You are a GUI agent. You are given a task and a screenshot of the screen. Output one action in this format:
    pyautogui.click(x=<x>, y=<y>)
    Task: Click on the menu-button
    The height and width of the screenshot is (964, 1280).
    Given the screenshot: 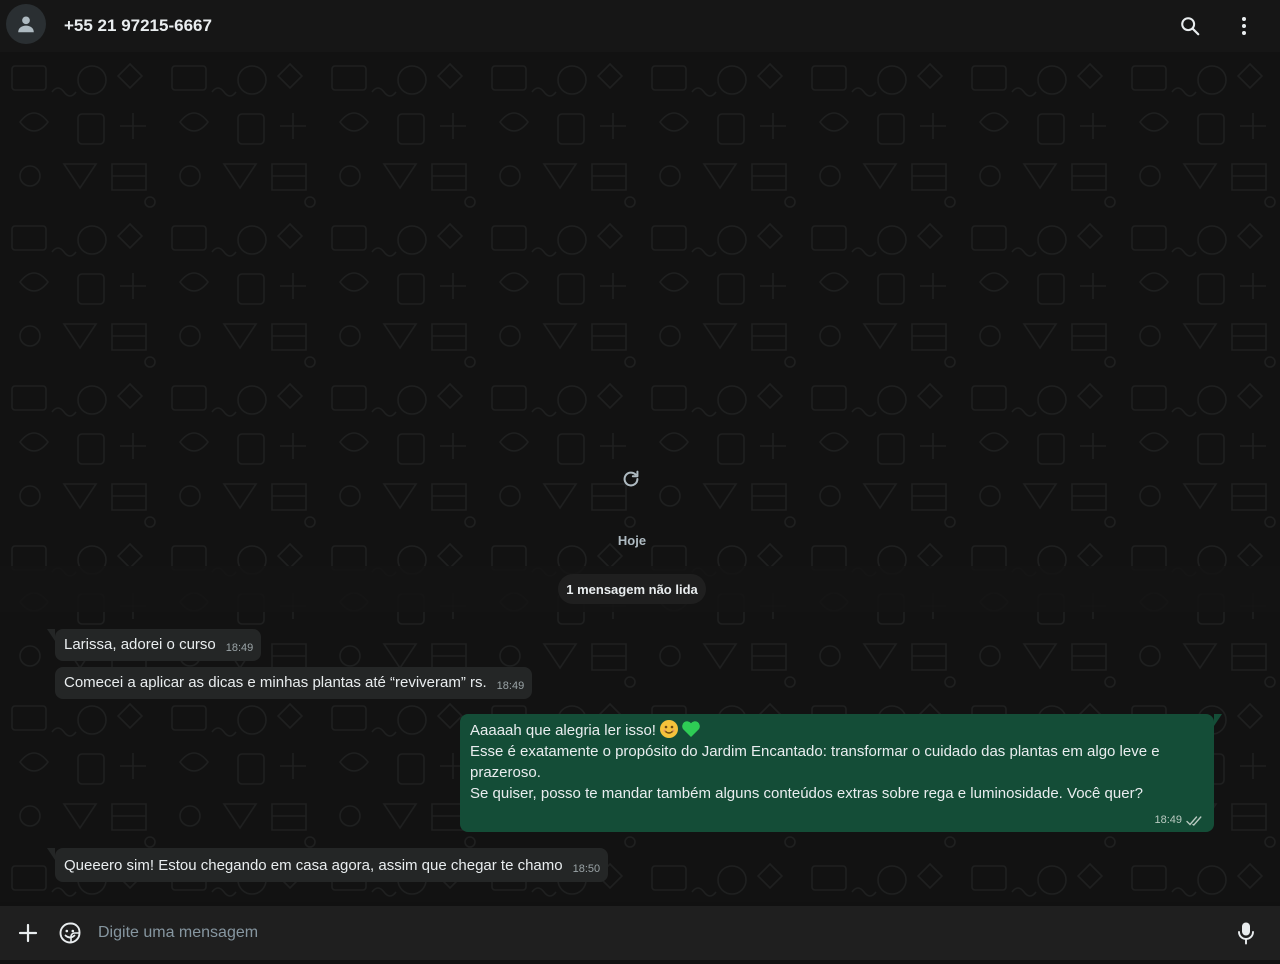 What is the action you would take?
    pyautogui.click(x=1244, y=26)
    